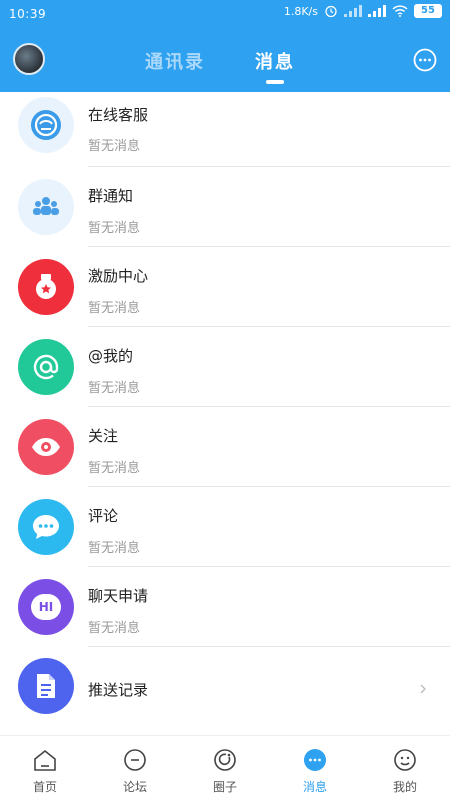 Image resolution: width=450 pixels, height=801 pixels. What do you see at coordinates (225, 129) in the screenshot?
I see `list-item-customer-service: 在线客服 暂无消息` at bounding box center [225, 129].